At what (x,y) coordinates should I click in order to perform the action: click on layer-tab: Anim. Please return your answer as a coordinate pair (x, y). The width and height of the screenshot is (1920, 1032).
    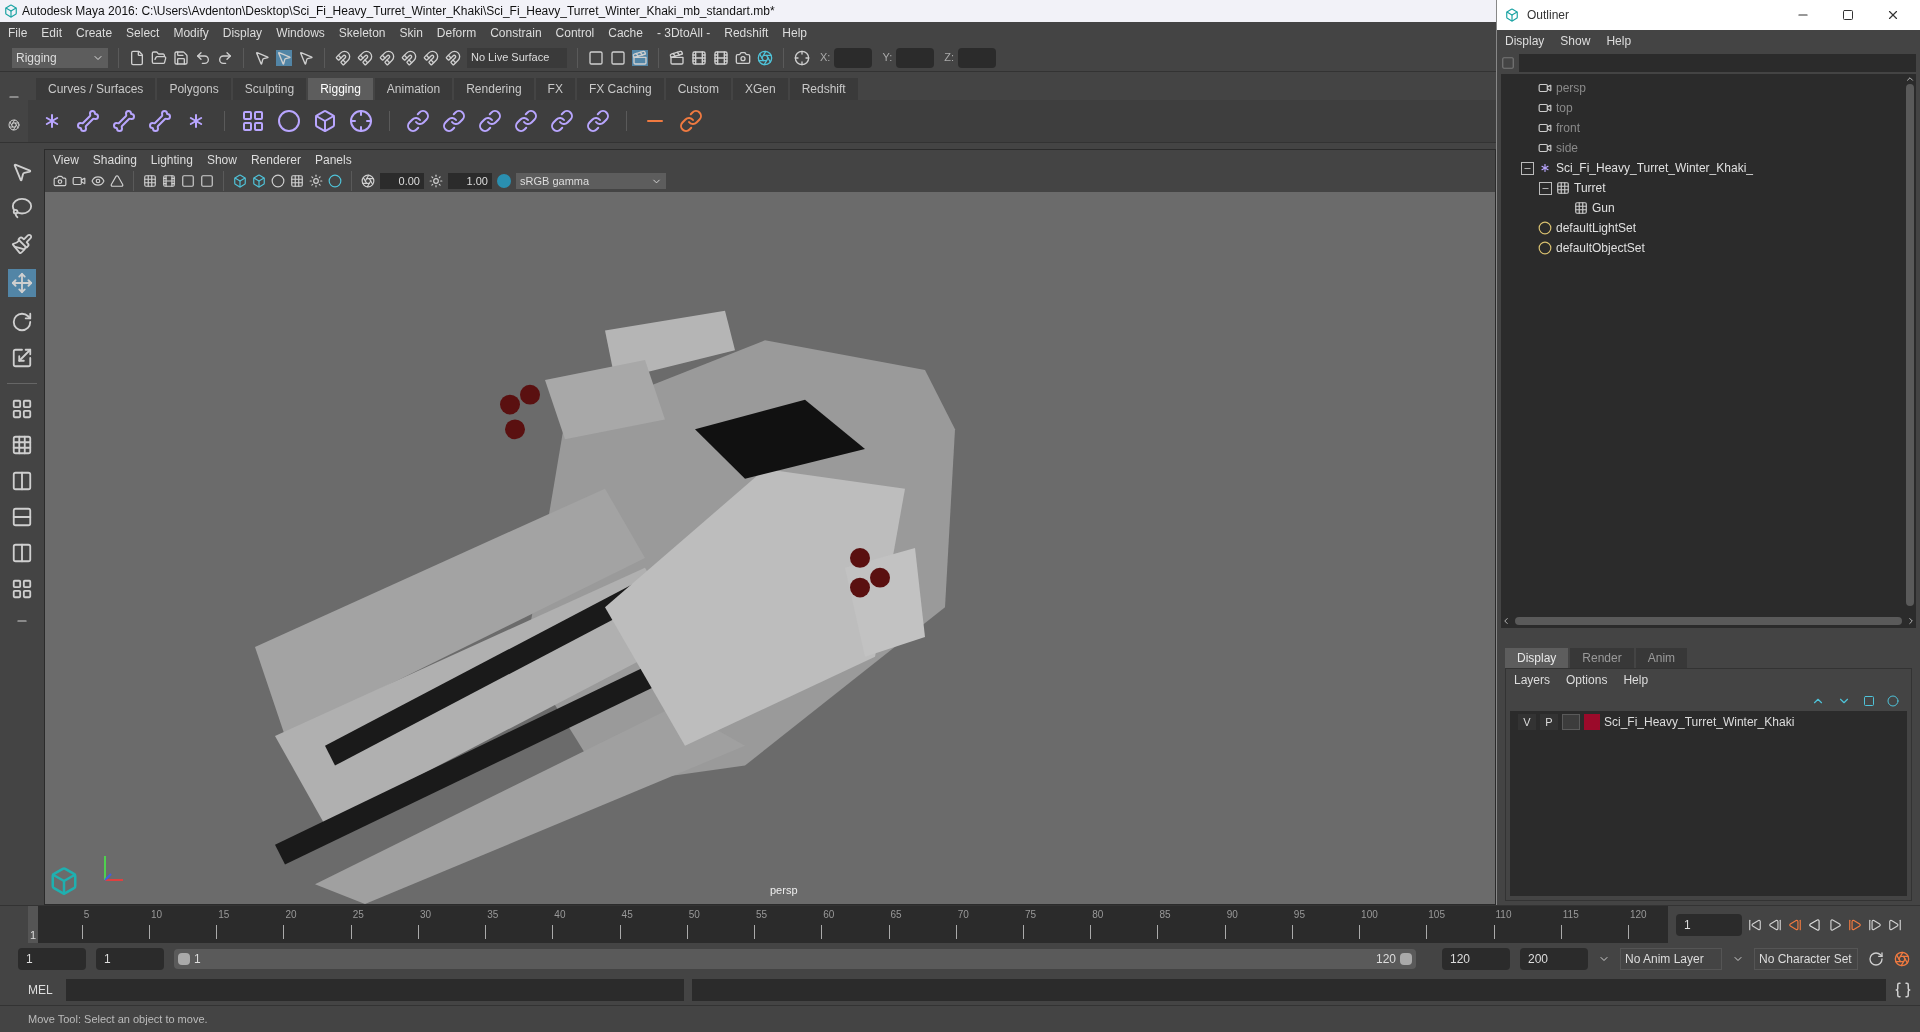
    Looking at the image, I should click on (1661, 658).